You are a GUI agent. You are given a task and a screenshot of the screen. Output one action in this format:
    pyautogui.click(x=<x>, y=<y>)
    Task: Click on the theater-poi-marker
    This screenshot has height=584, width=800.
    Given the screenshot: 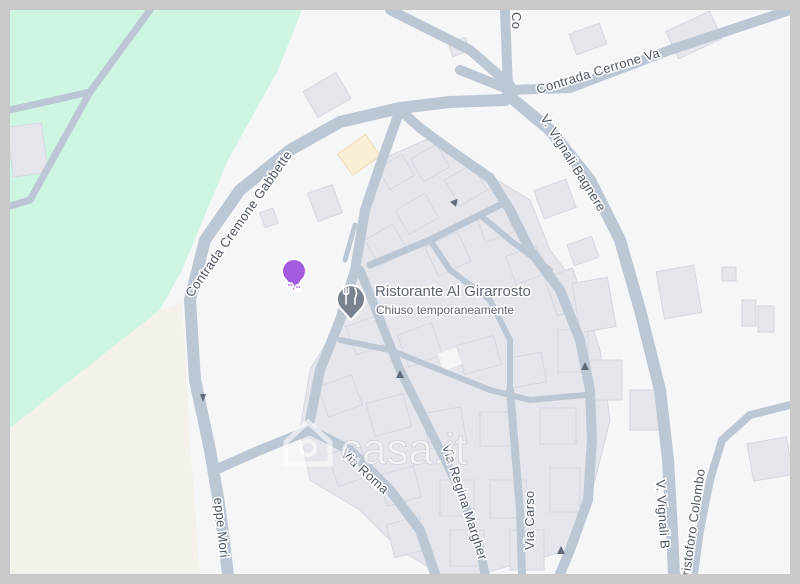 What is the action you would take?
    pyautogui.click(x=294, y=276)
    